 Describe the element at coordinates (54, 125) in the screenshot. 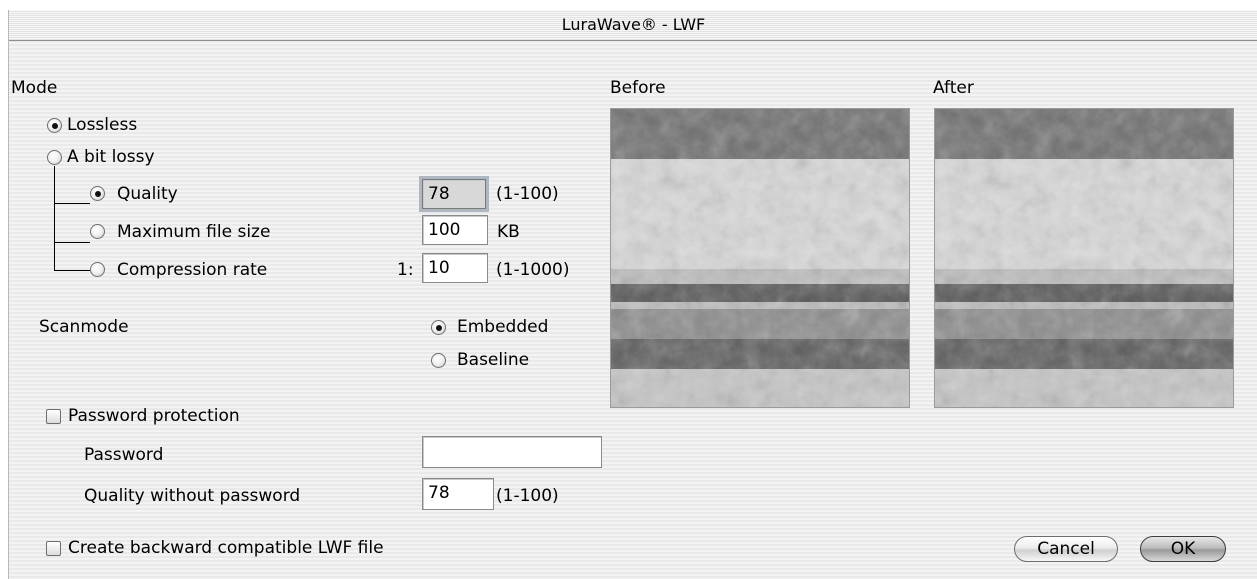

I see `lossless-radio` at that location.